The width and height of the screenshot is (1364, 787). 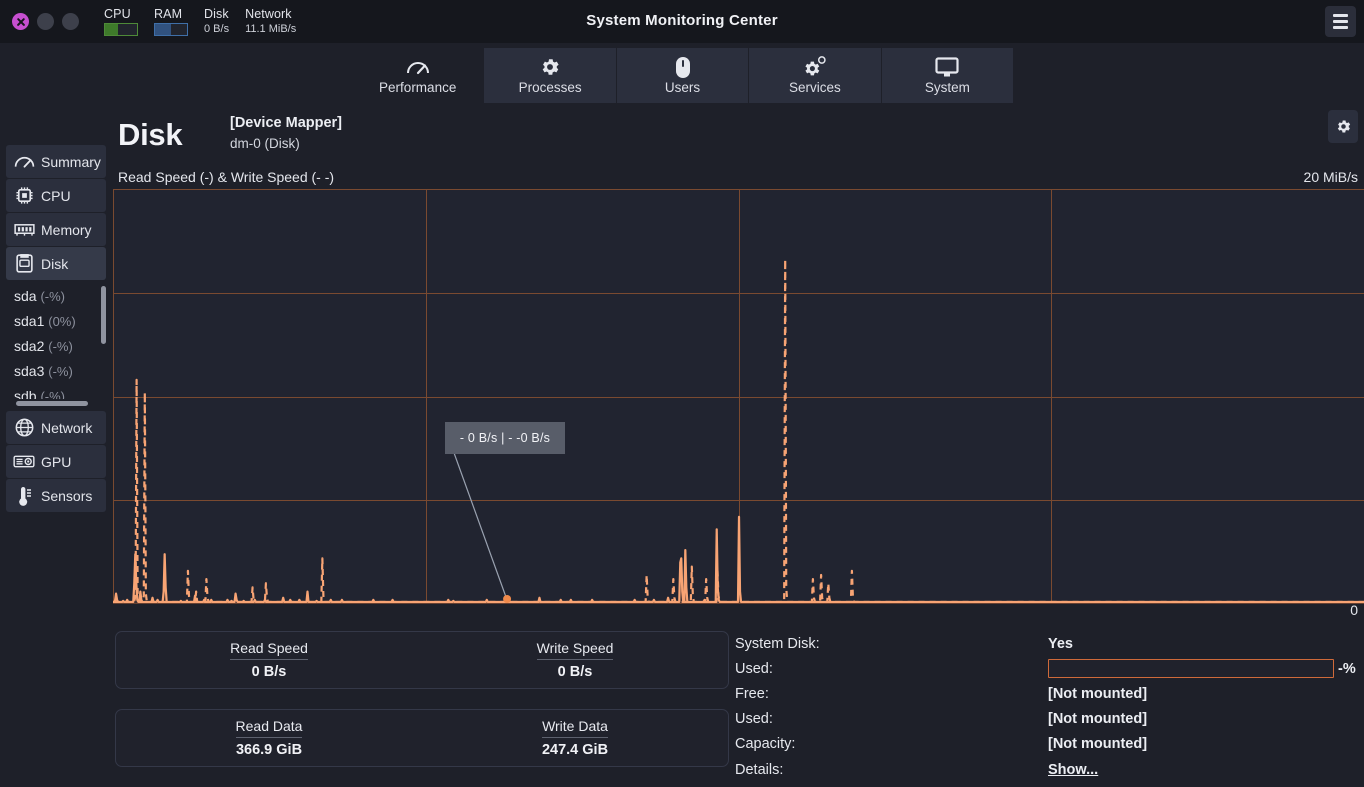 What do you see at coordinates (1060, 643) in the screenshot?
I see `detail-value-system-disk: Yes` at bounding box center [1060, 643].